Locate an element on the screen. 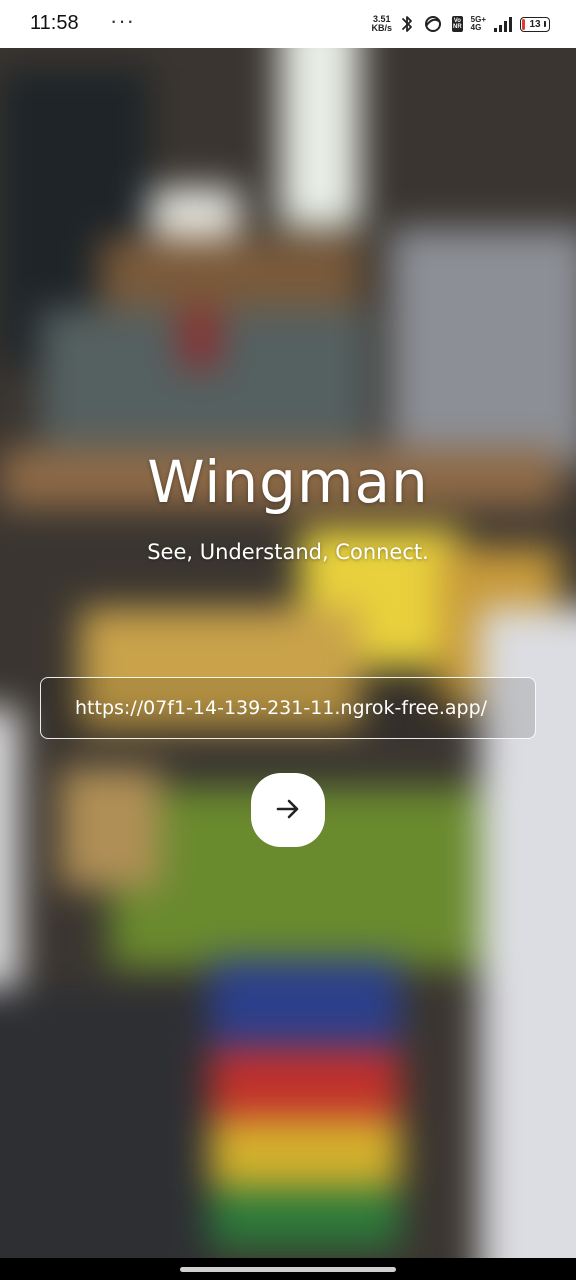  arrow-right-icon is located at coordinates (288, 810).